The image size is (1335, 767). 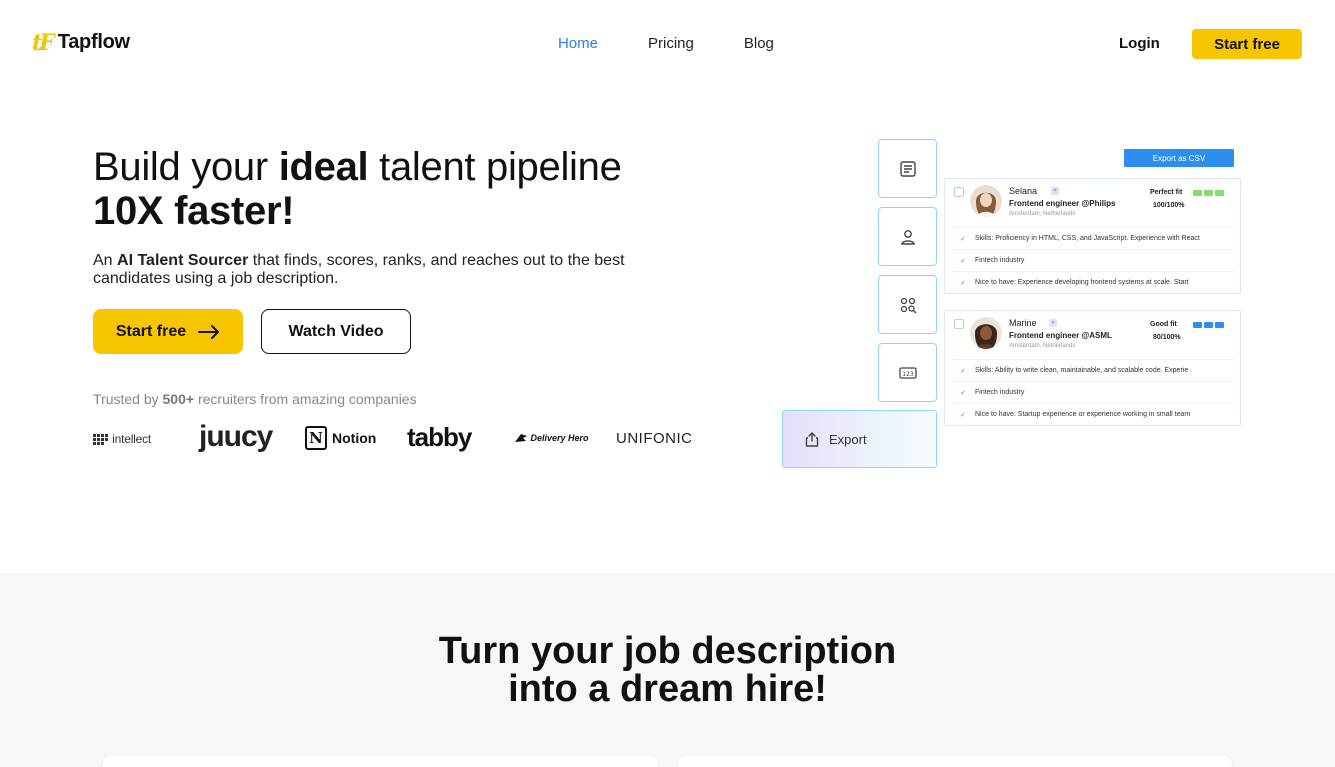 I want to click on start-free-button: Start free, so click(x=168, y=331).